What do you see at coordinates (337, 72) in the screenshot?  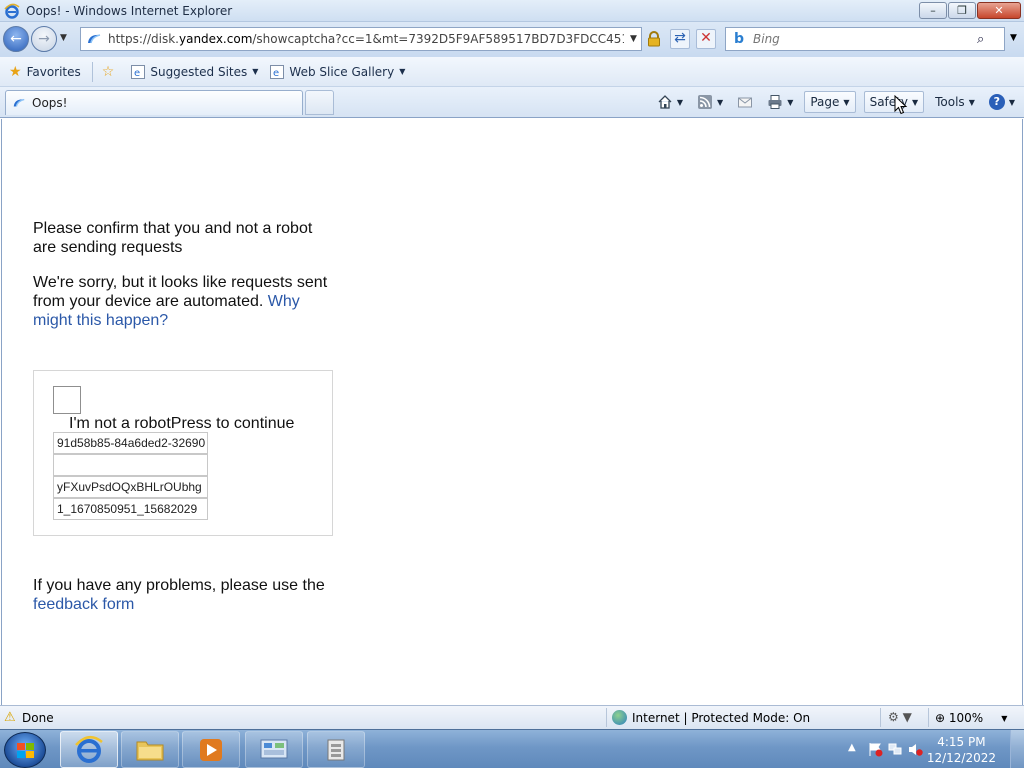 I see `web-slice-gallery-button: e Web Slice Gallery ▼` at bounding box center [337, 72].